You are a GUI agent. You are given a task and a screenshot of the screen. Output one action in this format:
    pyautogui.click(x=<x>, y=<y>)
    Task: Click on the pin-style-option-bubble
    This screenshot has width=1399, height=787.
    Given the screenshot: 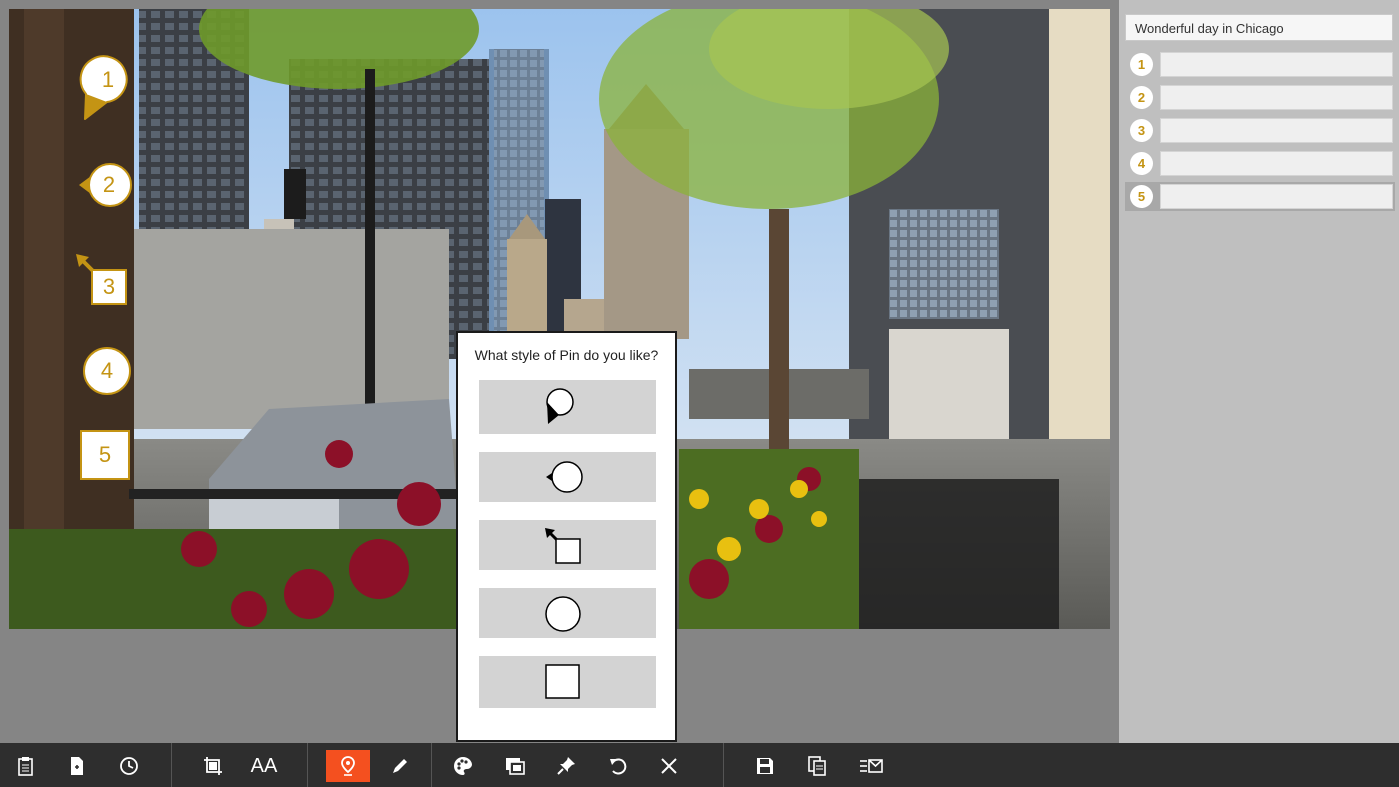 What is the action you would take?
    pyautogui.click(x=567, y=407)
    